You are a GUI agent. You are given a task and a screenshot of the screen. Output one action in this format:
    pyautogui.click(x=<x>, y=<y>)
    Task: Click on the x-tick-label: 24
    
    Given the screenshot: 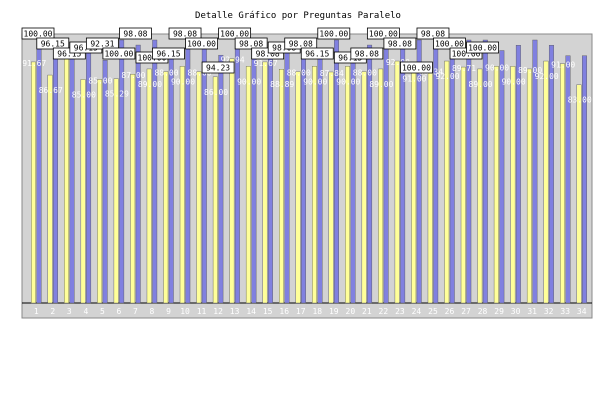 What is the action you would take?
    pyautogui.click(x=417, y=311)
    